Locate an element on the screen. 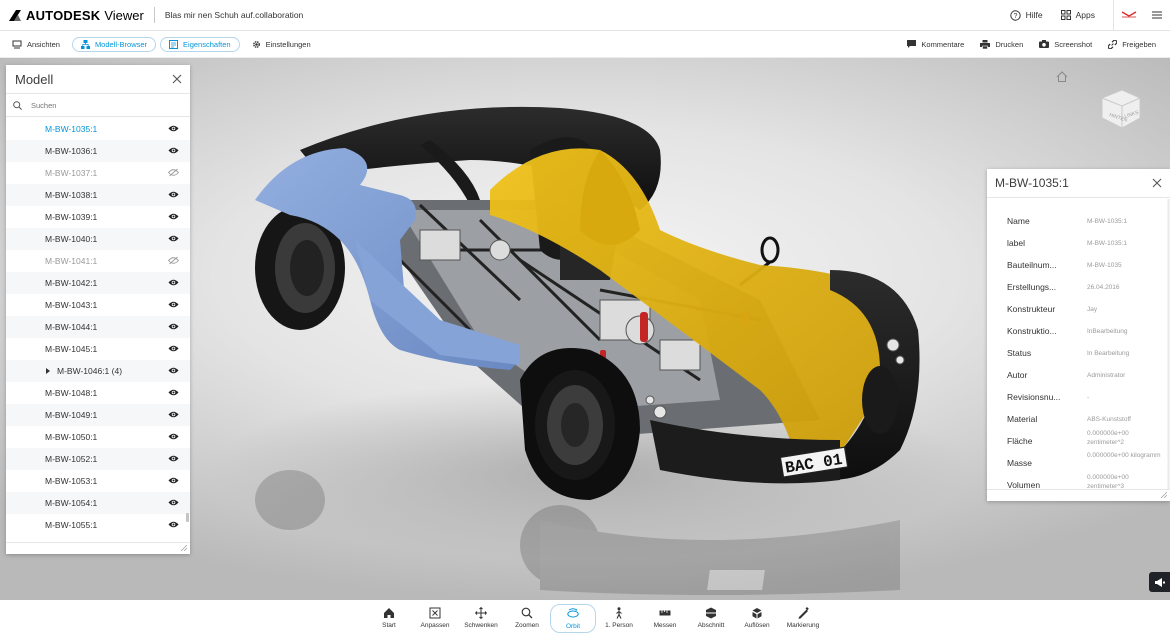 The width and height of the screenshot is (1170, 637). property-row: Material ABS-Kunststoff is located at coordinates (1078, 419).